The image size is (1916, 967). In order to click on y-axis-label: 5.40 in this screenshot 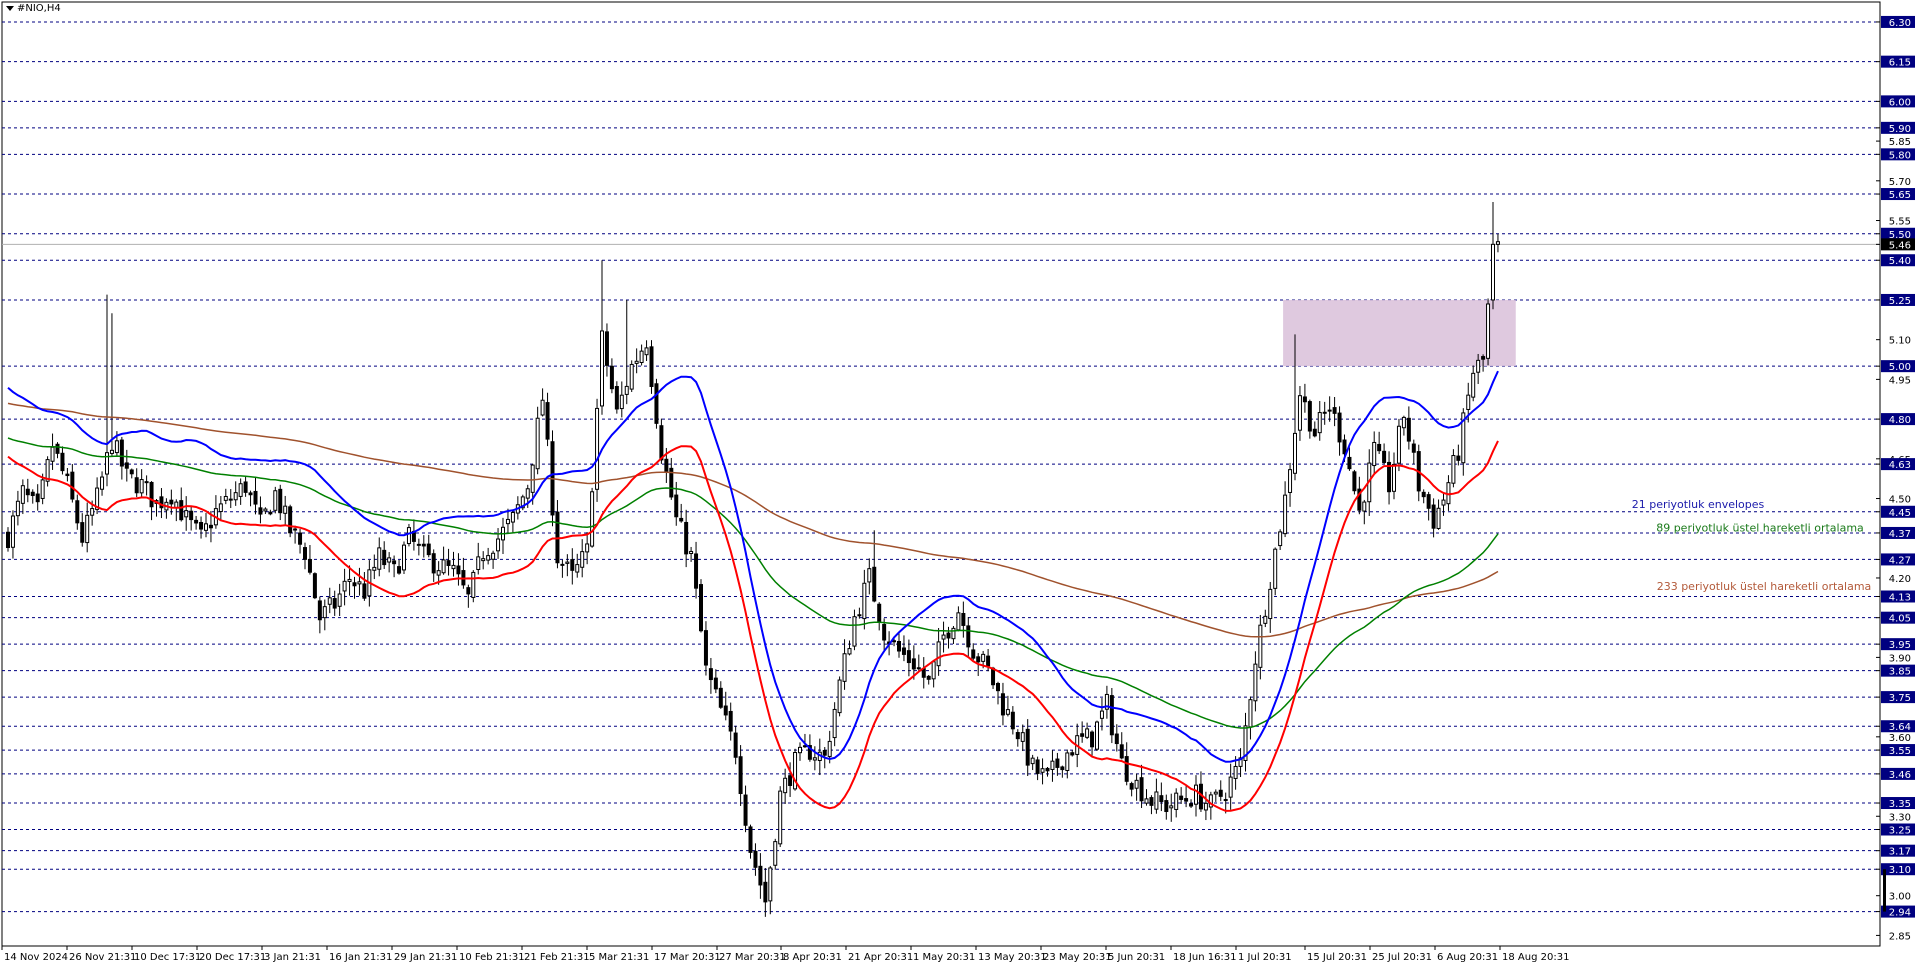, I will do `click(1900, 261)`.